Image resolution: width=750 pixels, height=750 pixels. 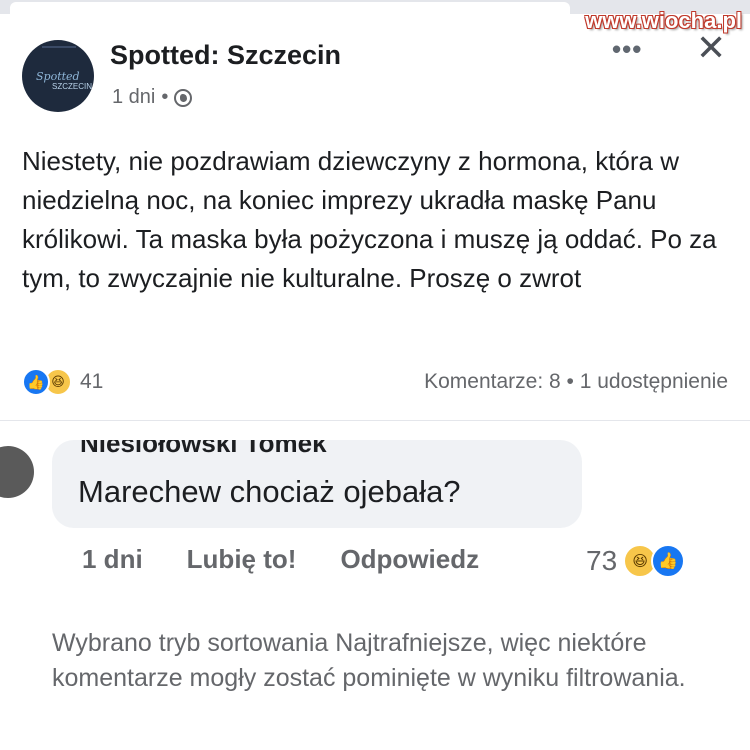 What do you see at coordinates (409, 559) in the screenshot?
I see `comment-reply-button: Odpowiedz` at bounding box center [409, 559].